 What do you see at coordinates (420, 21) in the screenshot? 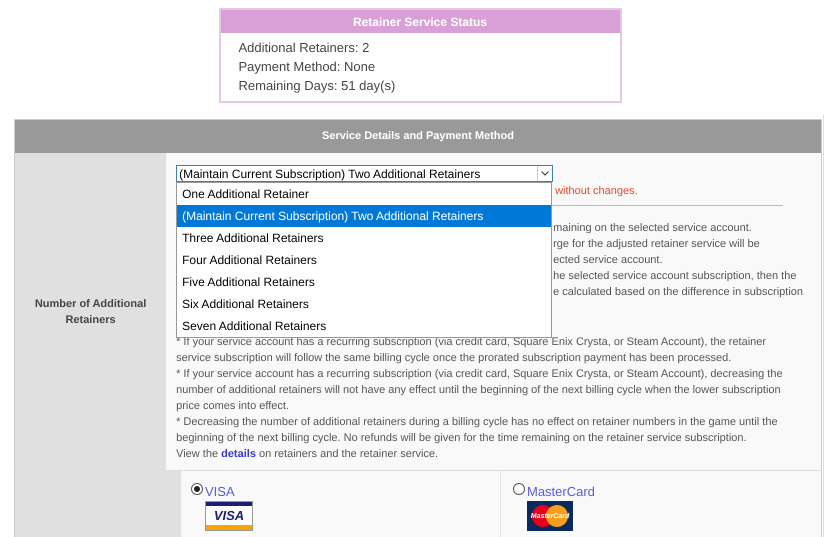
I see `status-title: Retainer Service Status` at bounding box center [420, 21].